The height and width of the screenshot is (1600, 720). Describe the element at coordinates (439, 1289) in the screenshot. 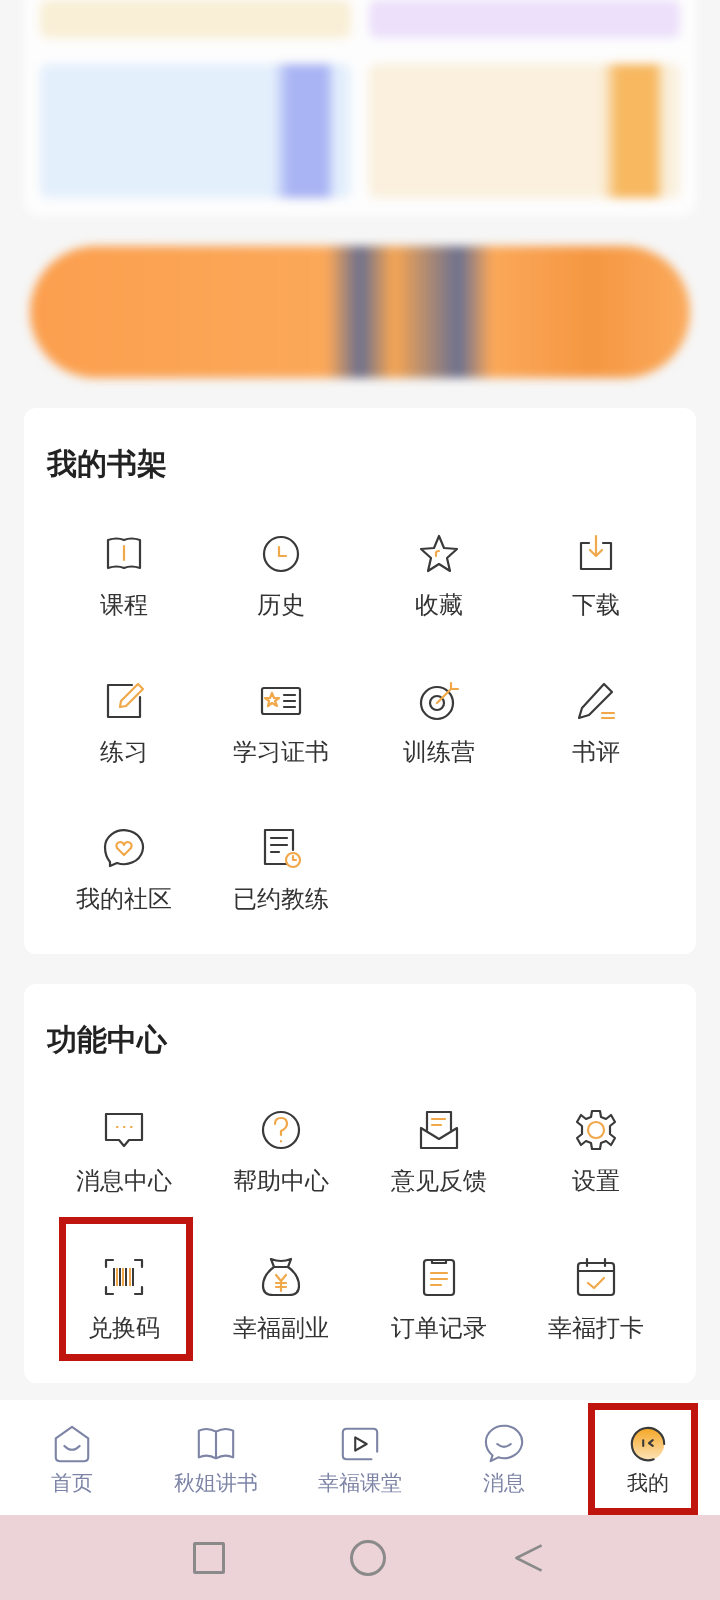

I see `menu-item: 订单记录` at that location.